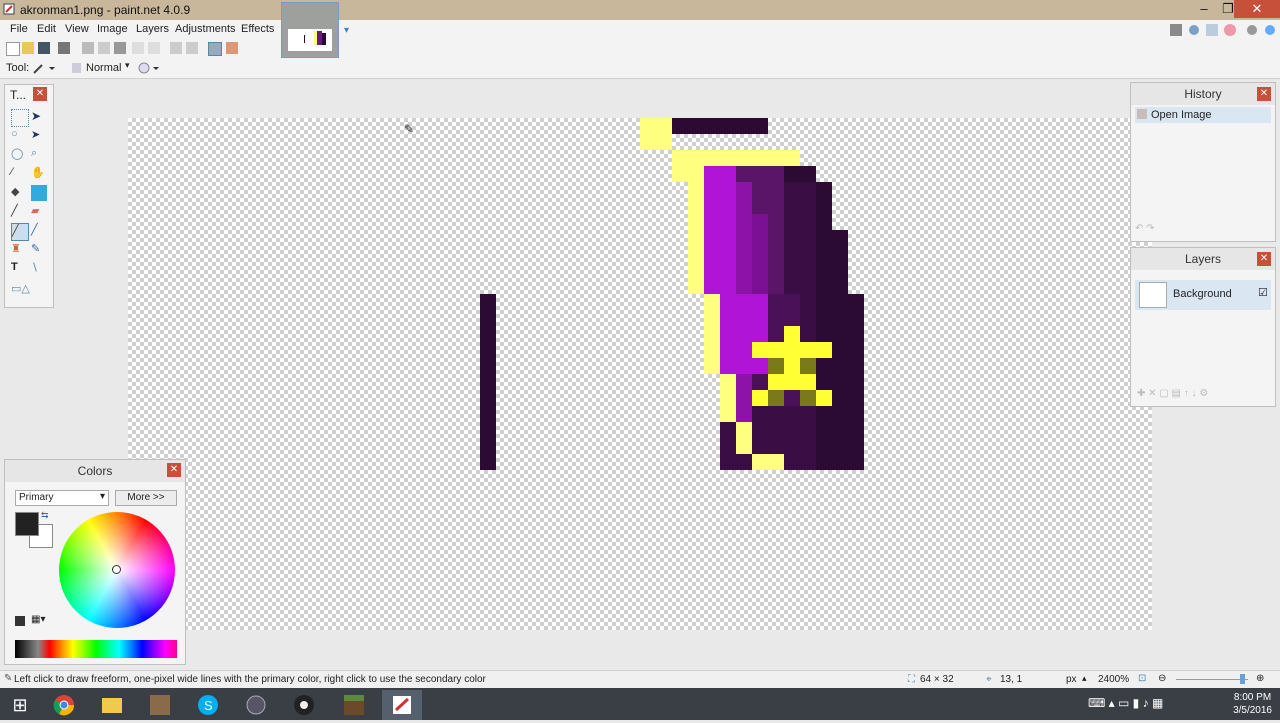 This screenshot has width=1280, height=723. What do you see at coordinates (20, 232) in the screenshot?
I see `pencil-tool-icon: ╱` at bounding box center [20, 232].